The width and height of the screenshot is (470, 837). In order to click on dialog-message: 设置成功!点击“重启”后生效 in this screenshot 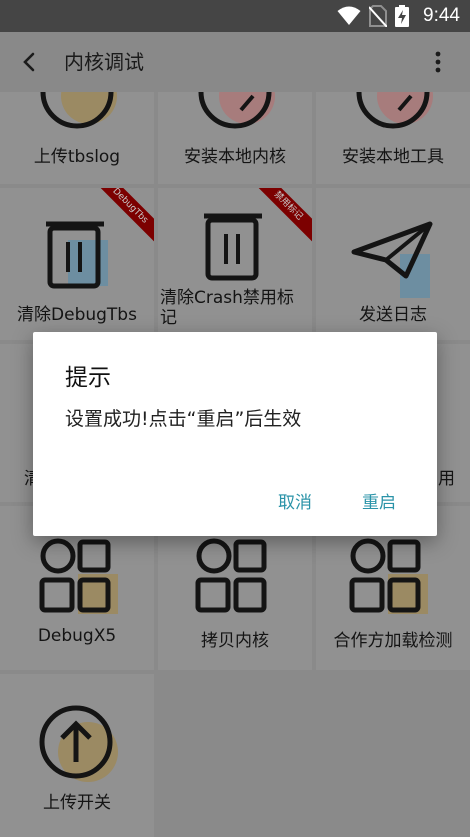, I will do `click(183, 419)`.